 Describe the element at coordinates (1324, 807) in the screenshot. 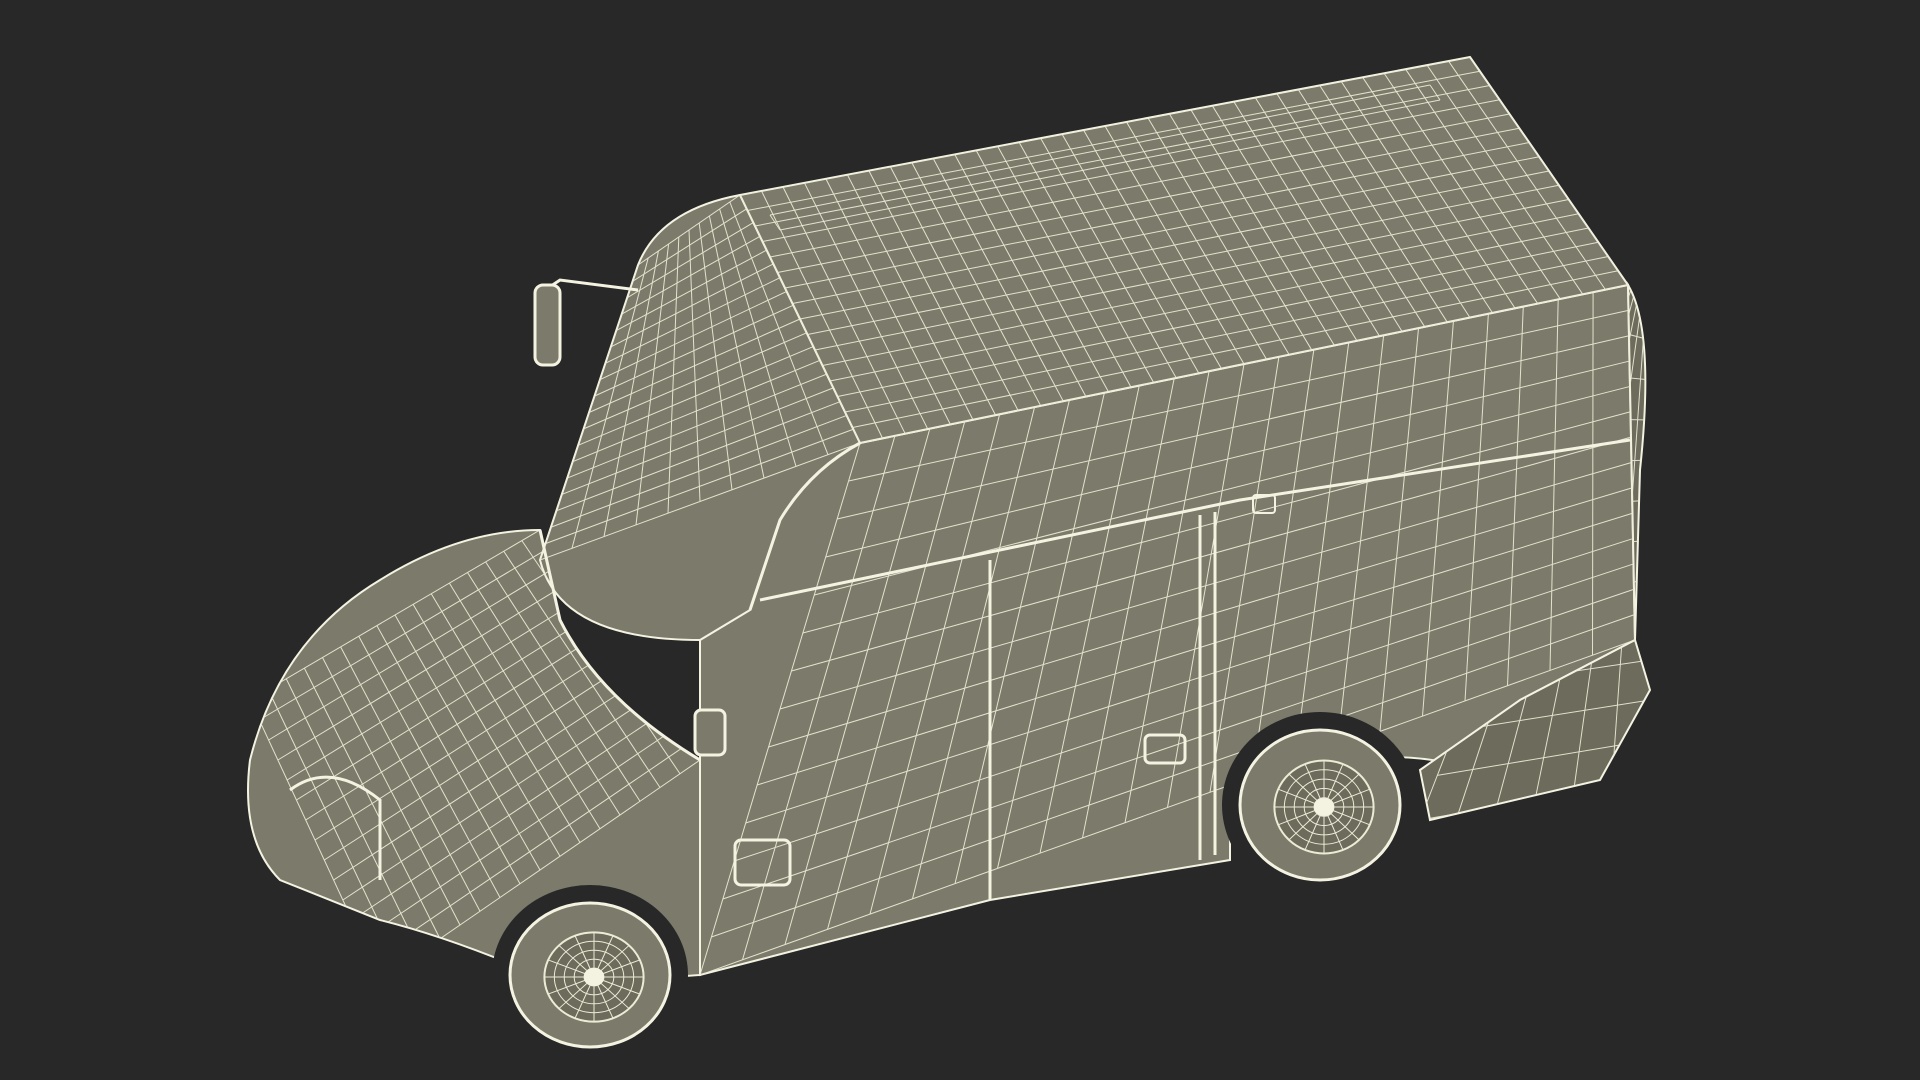

I see `rear-wheel-hub` at that location.